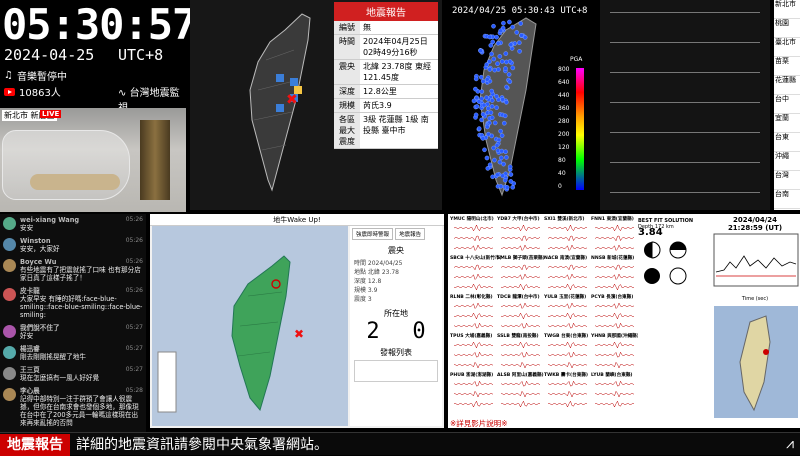 The width and height of the screenshot is (800, 456). I want to click on alert-list, so click(396, 371).